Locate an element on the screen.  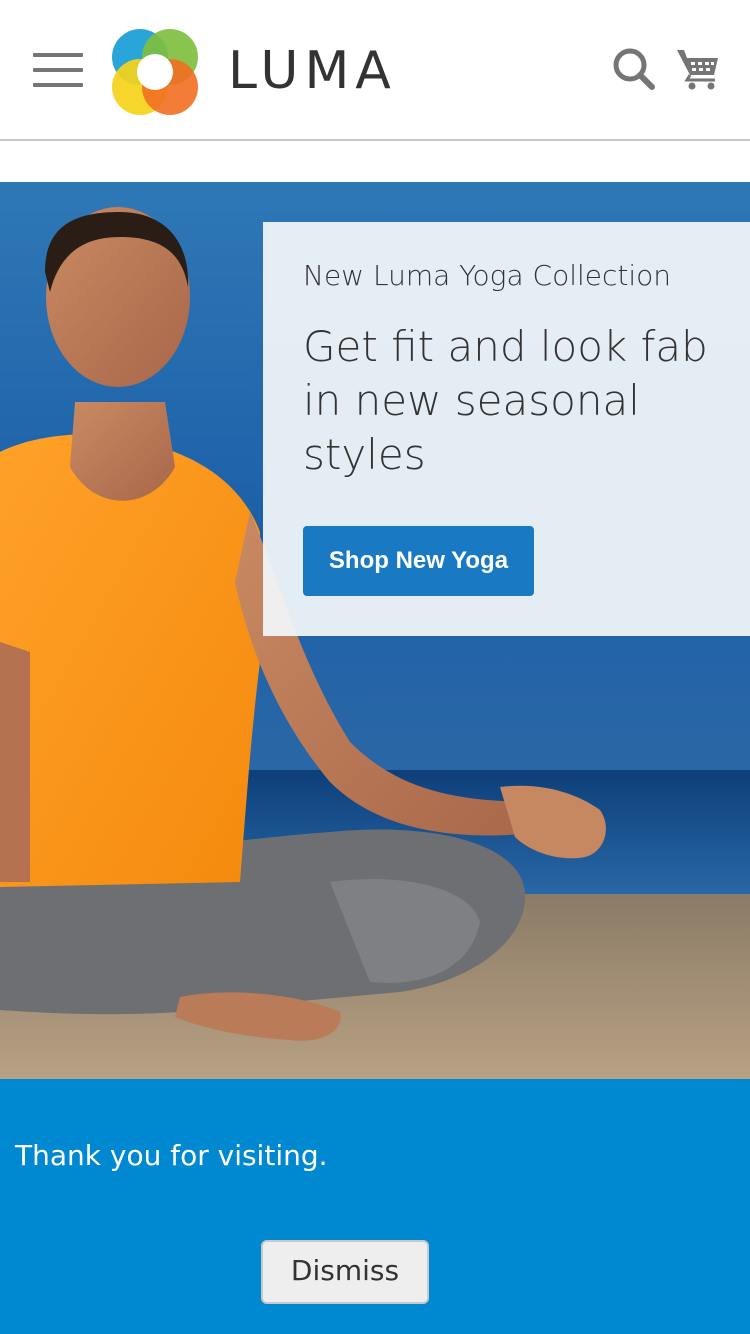
search-icon is located at coordinates (634, 69).